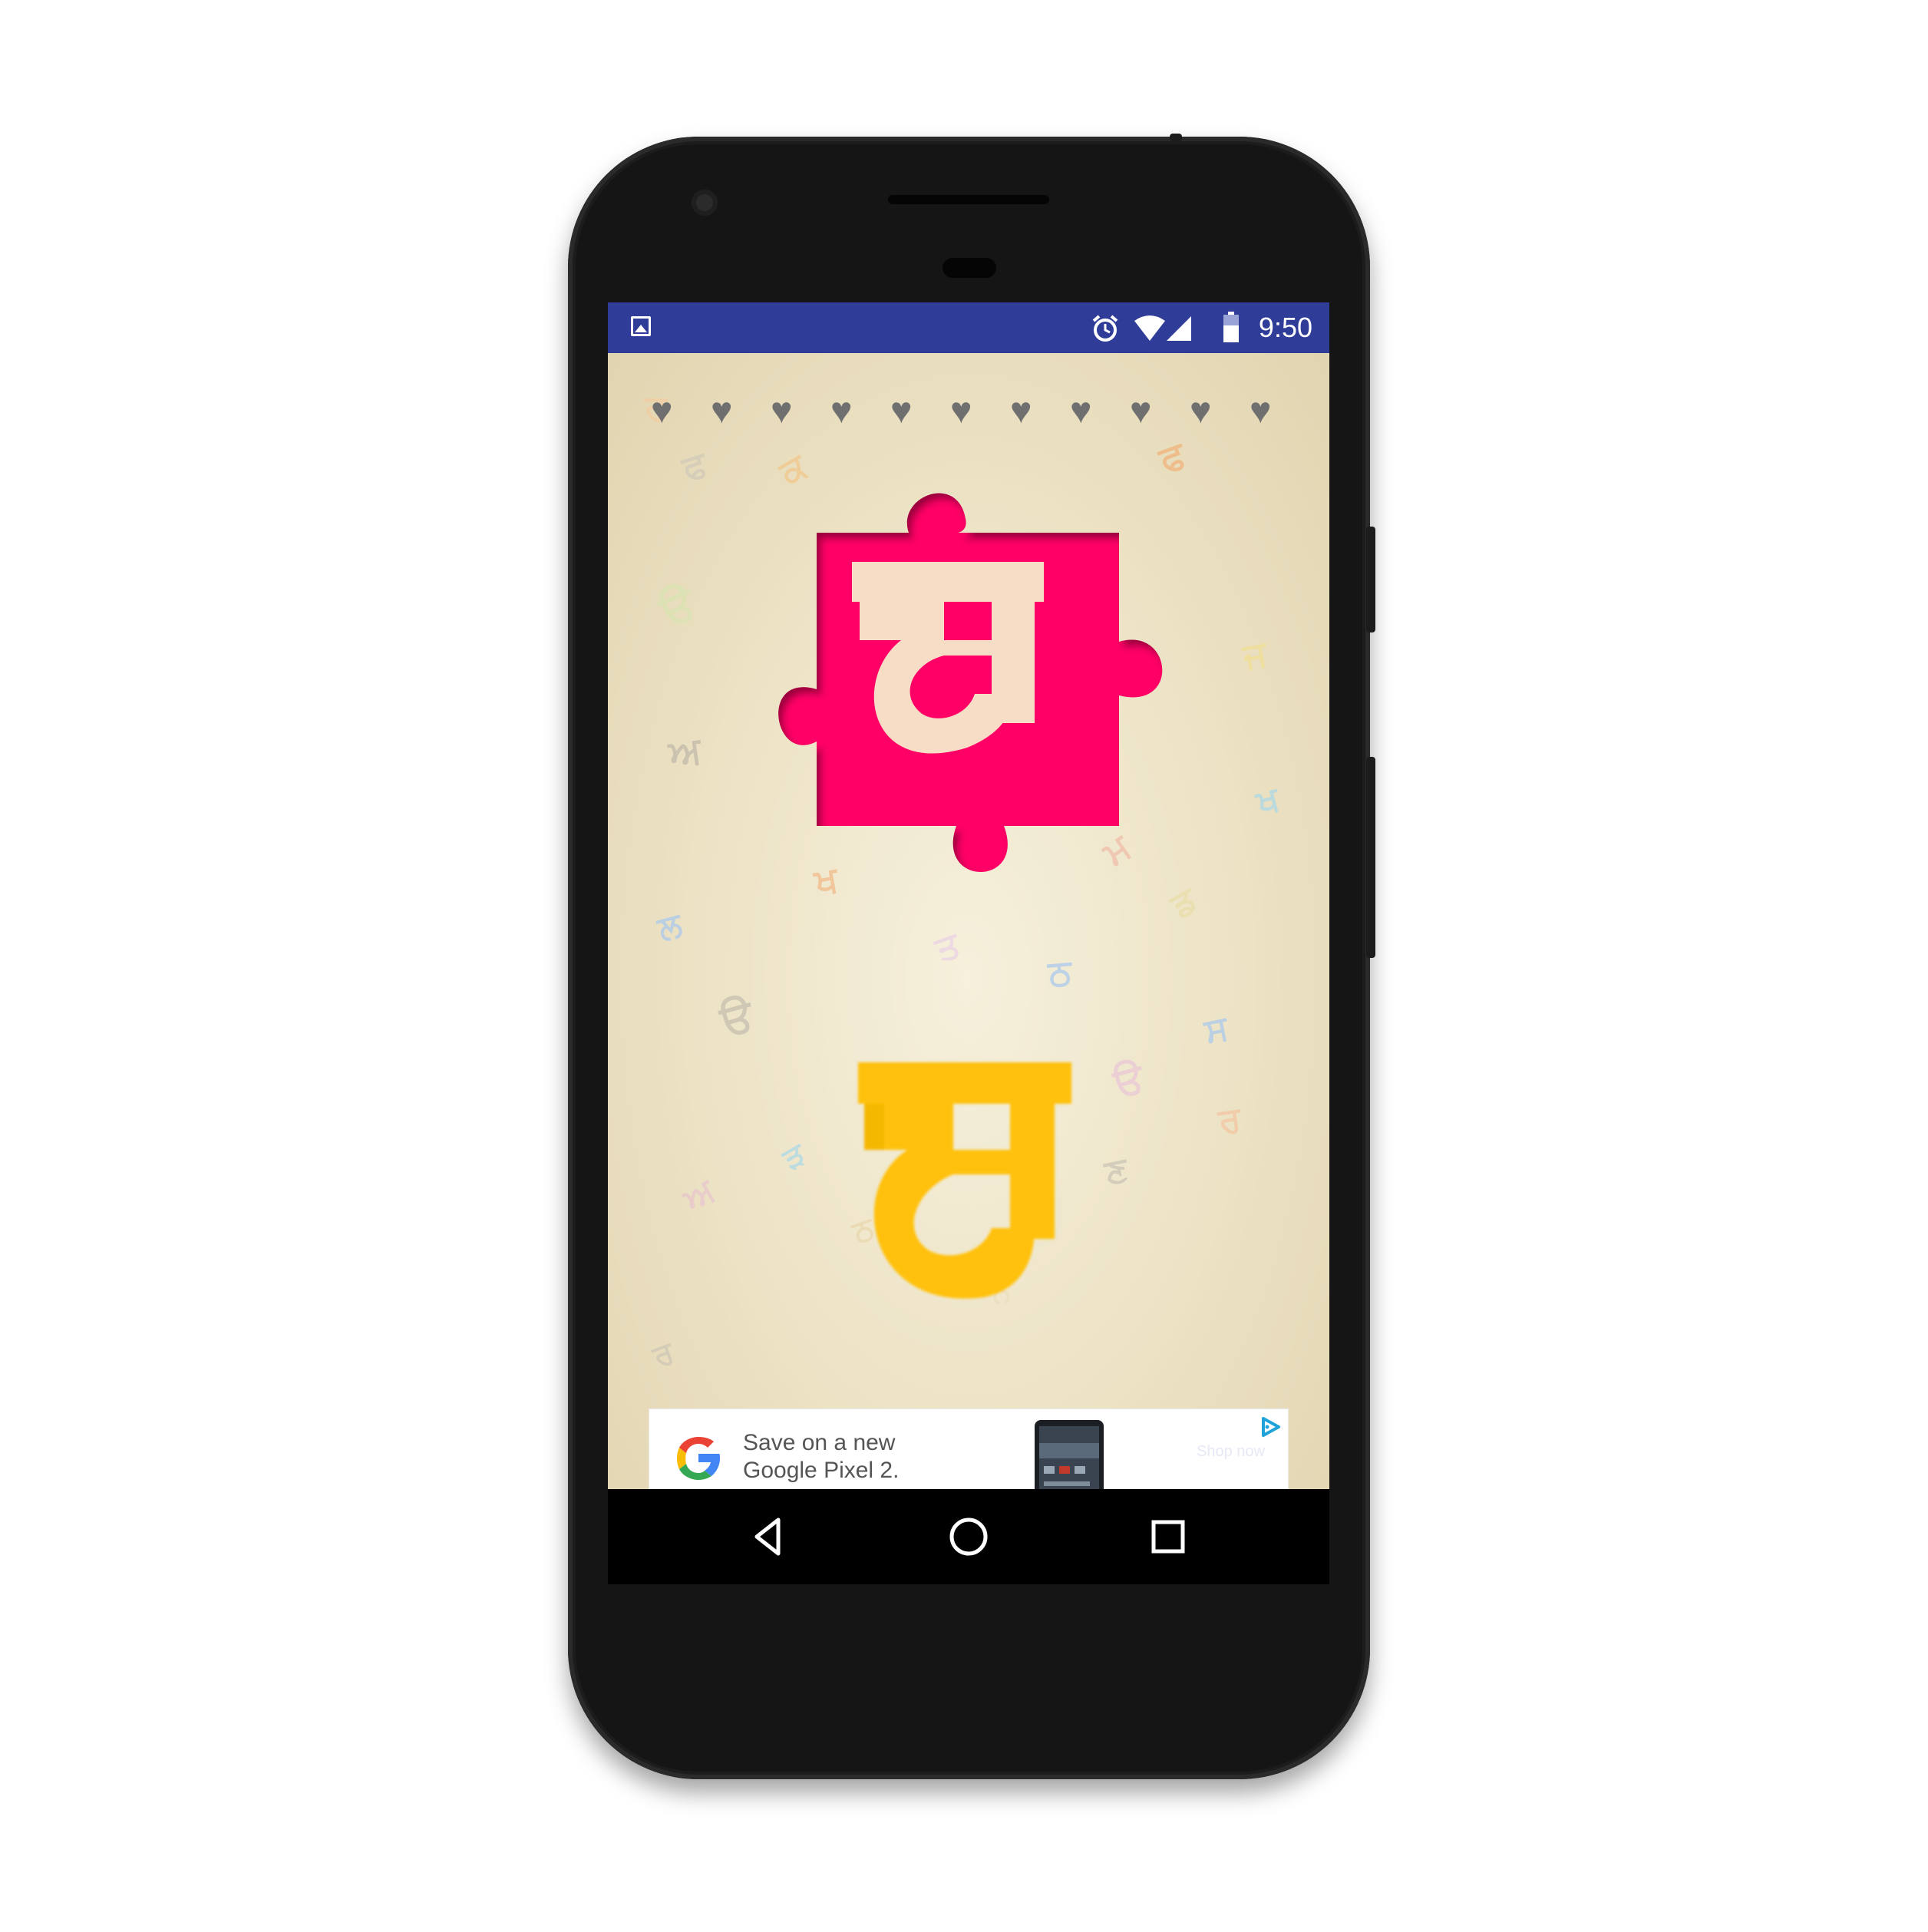  What do you see at coordinates (1371, 579) in the screenshot?
I see `phone-power-button` at bounding box center [1371, 579].